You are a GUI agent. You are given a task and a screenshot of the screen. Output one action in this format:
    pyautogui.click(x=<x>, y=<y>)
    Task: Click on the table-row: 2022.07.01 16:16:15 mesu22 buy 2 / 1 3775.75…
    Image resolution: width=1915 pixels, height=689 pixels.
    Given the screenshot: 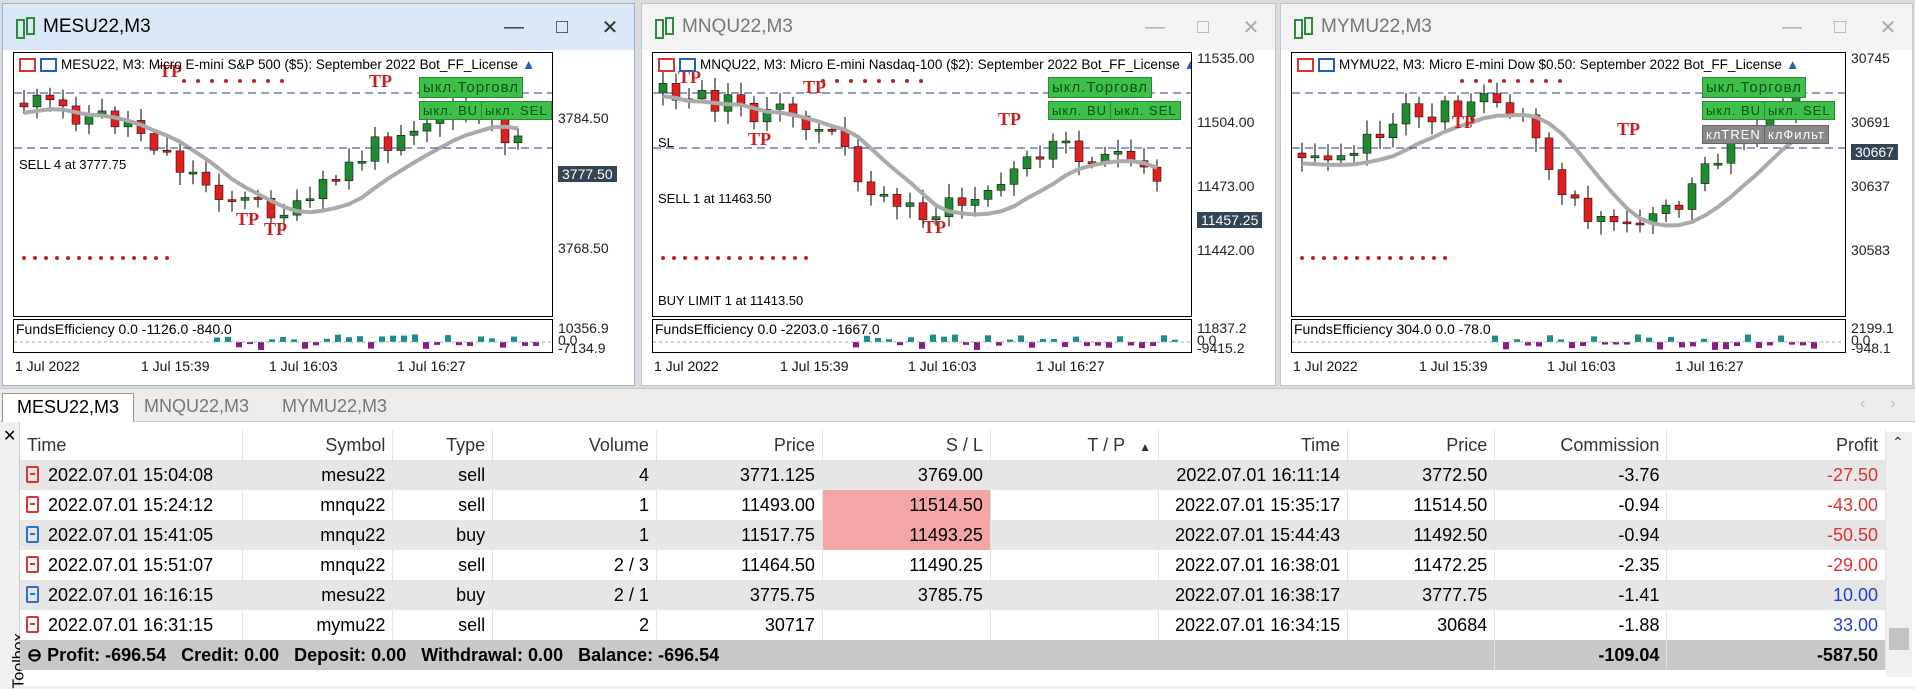 What is the action you would take?
    pyautogui.click(x=953, y=595)
    